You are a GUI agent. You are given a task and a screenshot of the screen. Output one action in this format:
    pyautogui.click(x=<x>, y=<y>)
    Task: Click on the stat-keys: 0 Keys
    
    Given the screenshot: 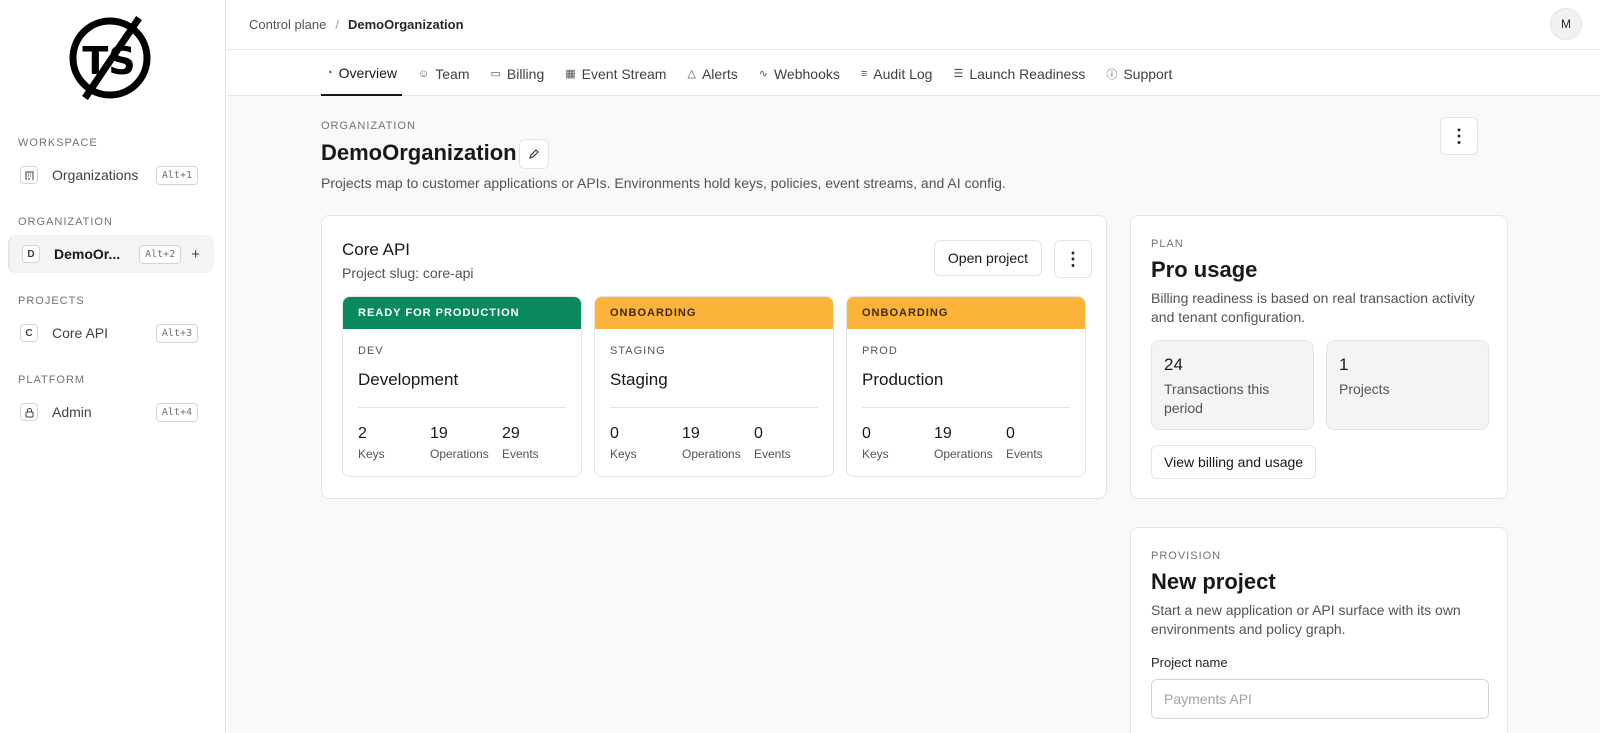 What is the action you would take?
    pyautogui.click(x=875, y=443)
    